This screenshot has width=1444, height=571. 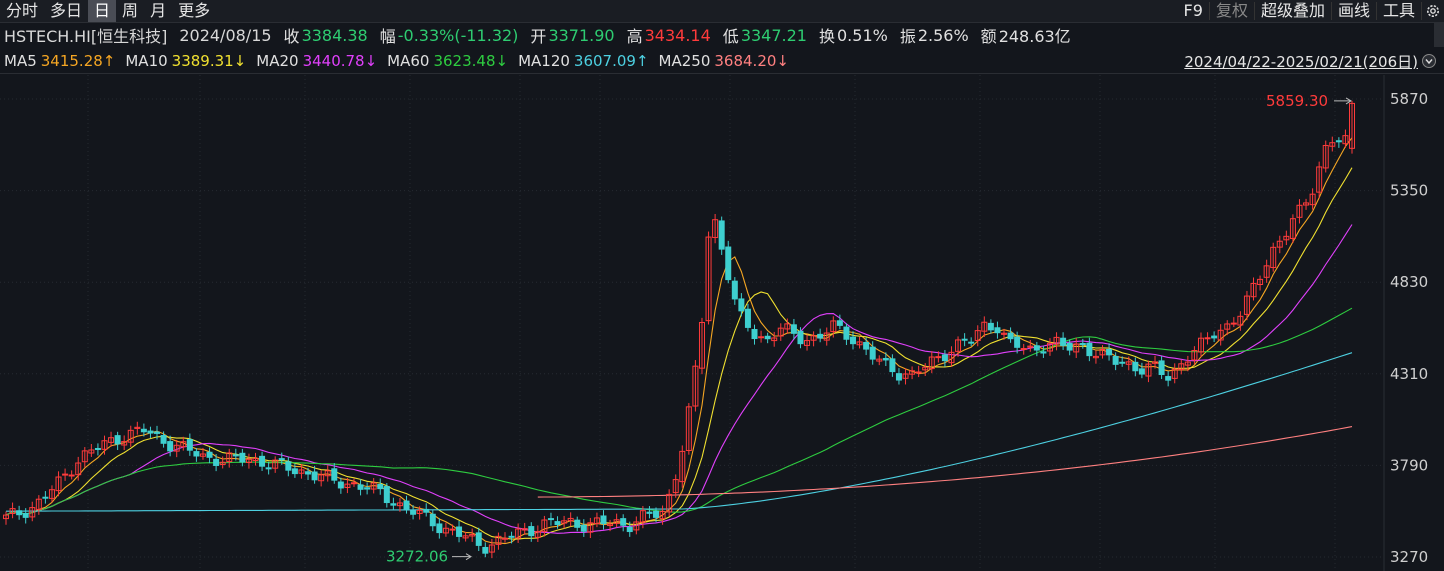 What do you see at coordinates (677, 35) in the screenshot?
I see `high-value: 3434.14` at bounding box center [677, 35].